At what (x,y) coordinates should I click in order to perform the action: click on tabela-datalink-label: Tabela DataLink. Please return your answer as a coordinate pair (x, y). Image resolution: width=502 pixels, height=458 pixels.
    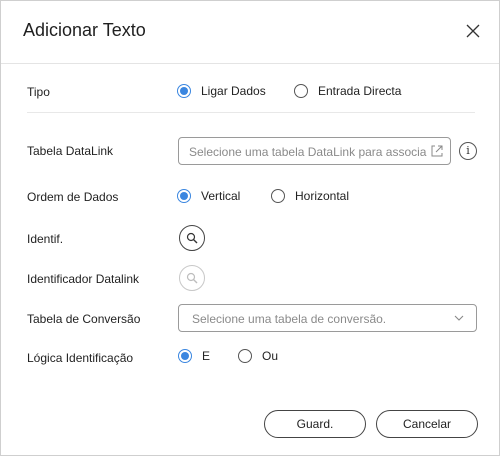
    Looking at the image, I should click on (70, 151).